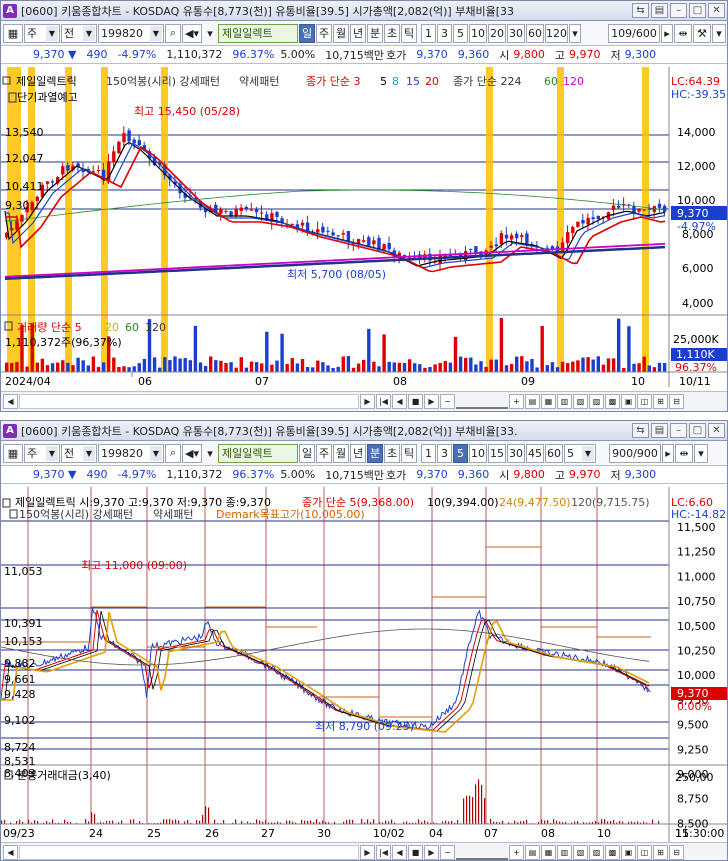  Describe the element at coordinates (644, 852) in the screenshot. I see `layout8-icon-2: ◫` at that location.